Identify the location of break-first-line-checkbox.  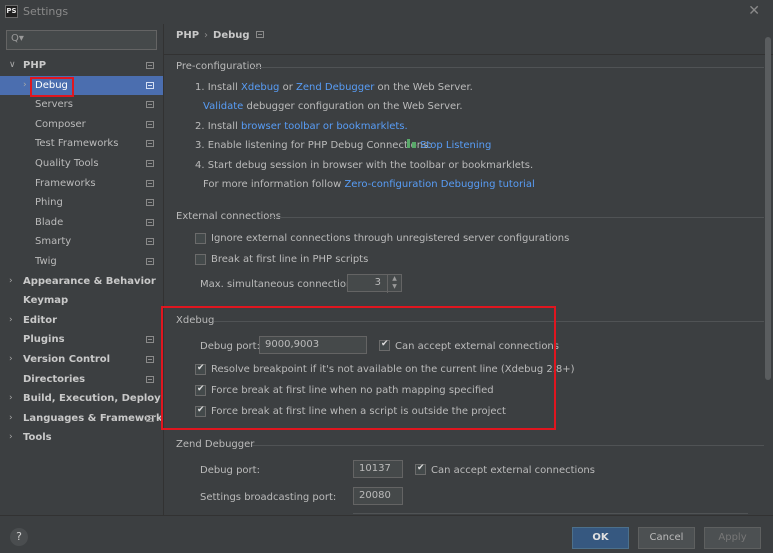
(200, 259).